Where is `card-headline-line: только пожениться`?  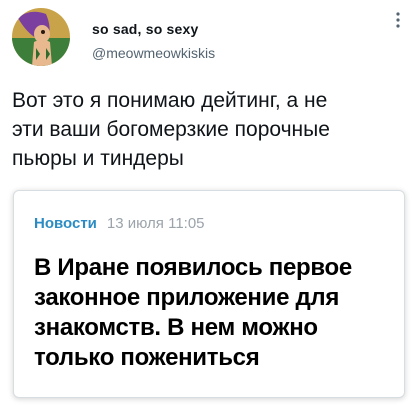 card-headline-line: только пожениться is located at coordinates (147, 357).